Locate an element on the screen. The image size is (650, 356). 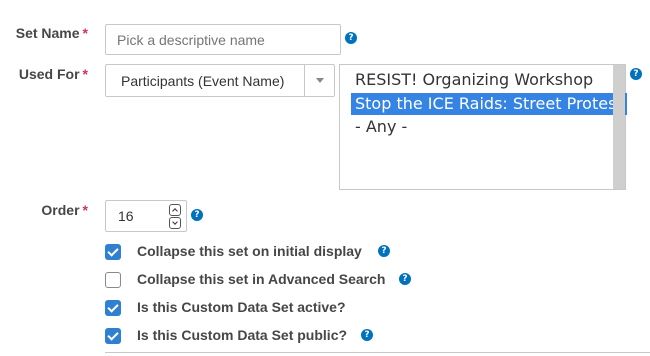
listbox-option: - Any - is located at coordinates (381, 127).